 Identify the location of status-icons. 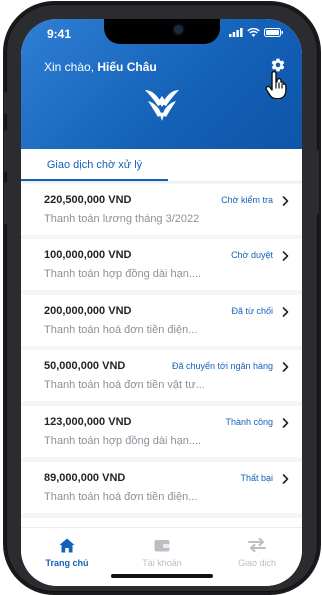
(256, 32).